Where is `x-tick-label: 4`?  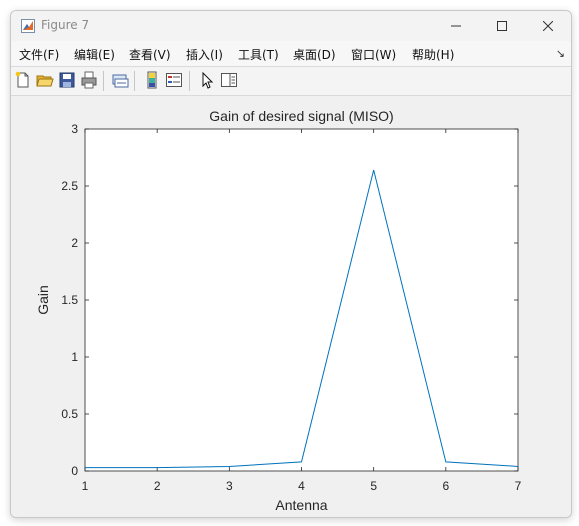 x-tick-label: 4 is located at coordinates (301, 486).